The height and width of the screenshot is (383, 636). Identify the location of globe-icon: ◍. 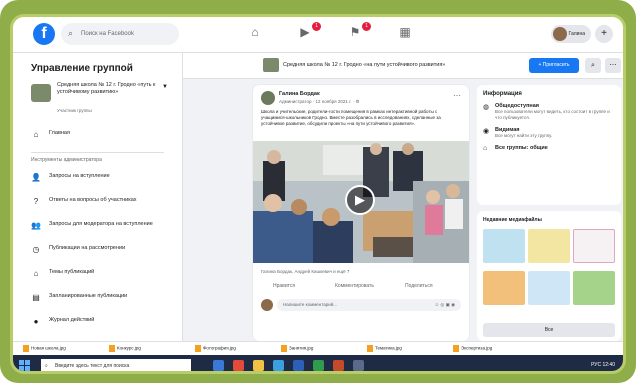
(486, 107).